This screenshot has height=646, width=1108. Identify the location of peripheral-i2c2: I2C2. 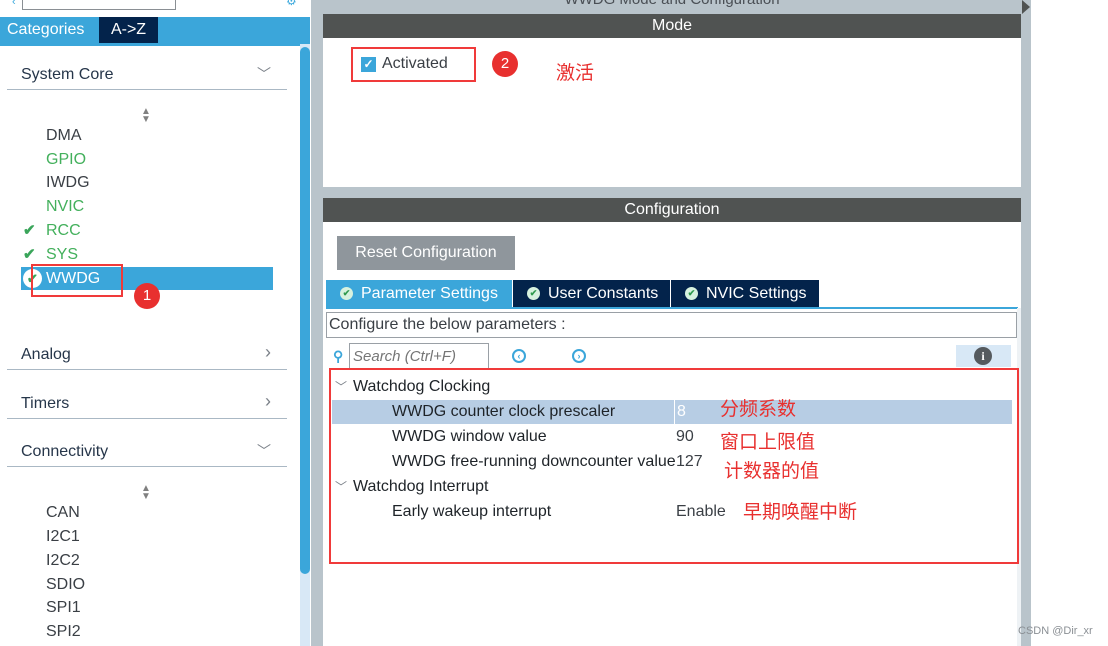
(63, 561).